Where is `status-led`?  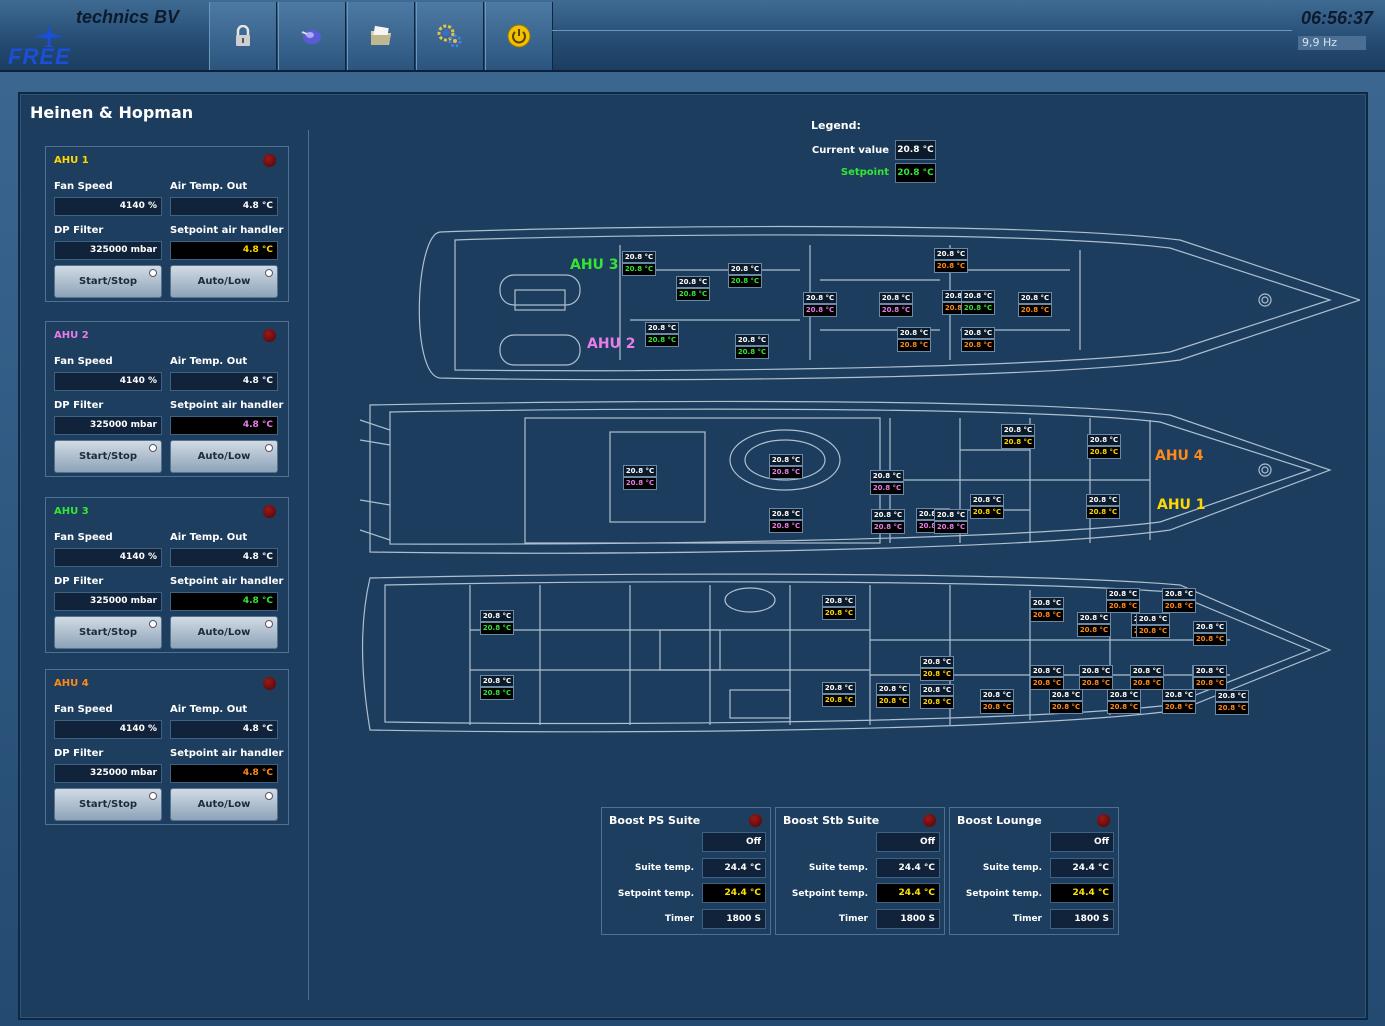
status-led is located at coordinates (755, 820).